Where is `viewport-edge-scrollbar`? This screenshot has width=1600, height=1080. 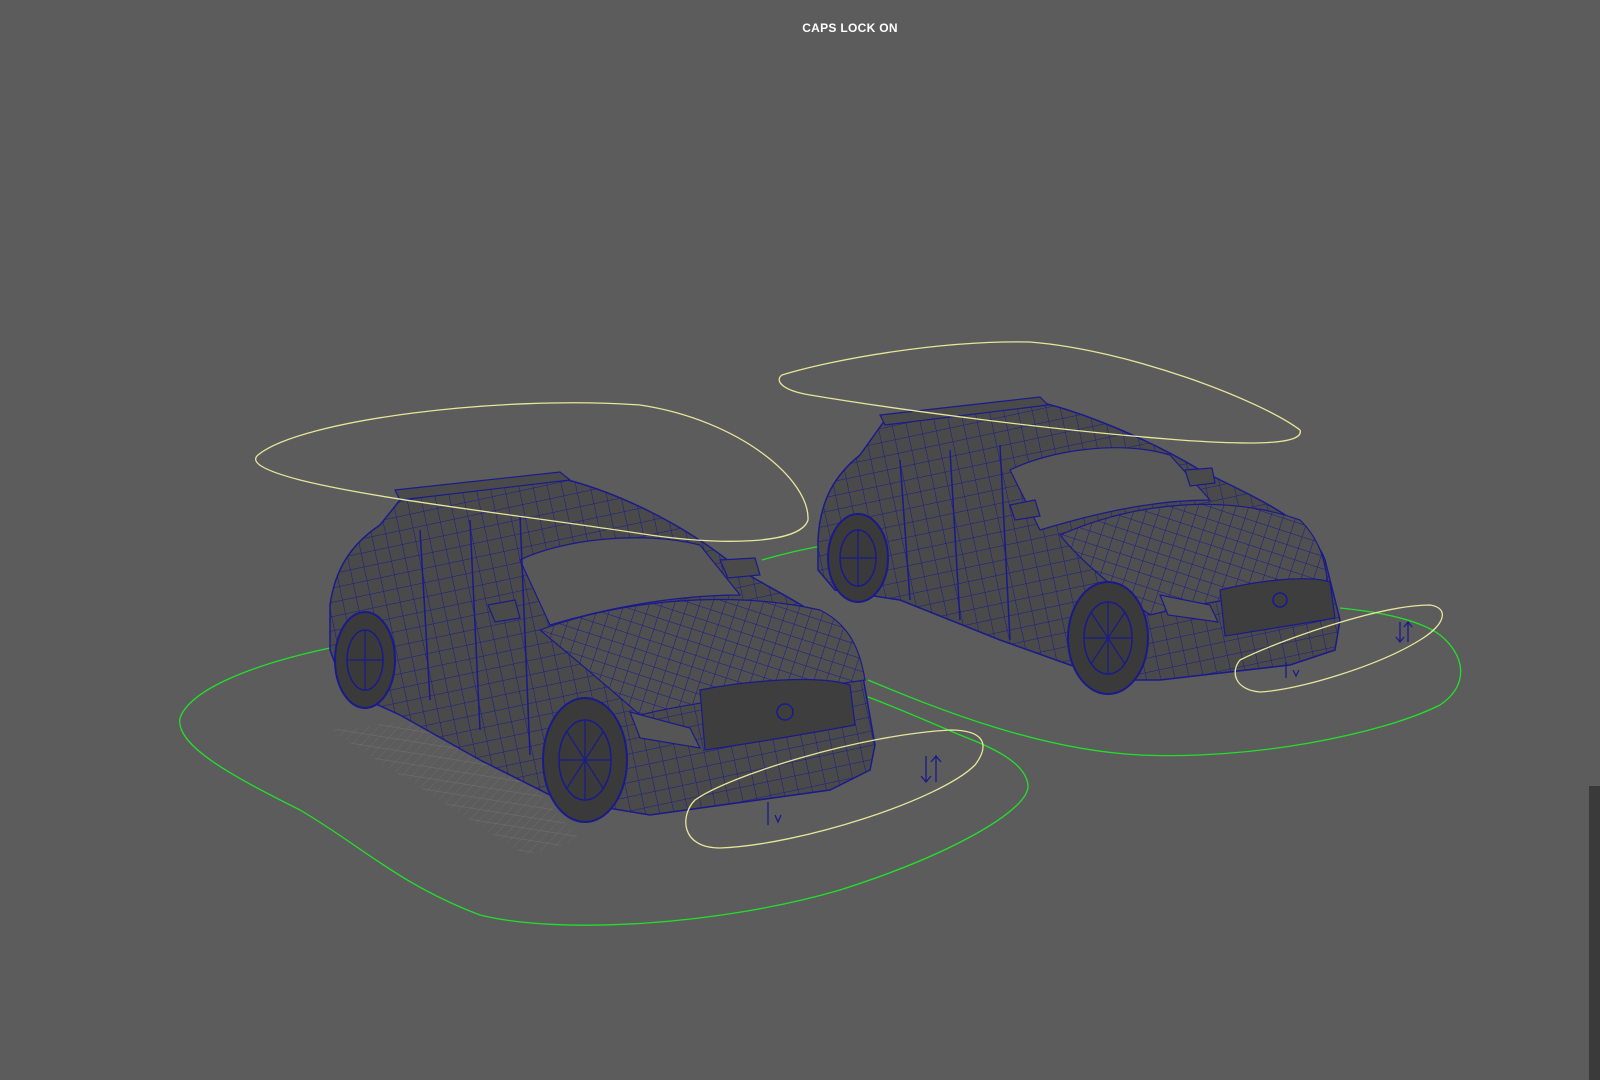 viewport-edge-scrollbar is located at coordinates (1594, 933).